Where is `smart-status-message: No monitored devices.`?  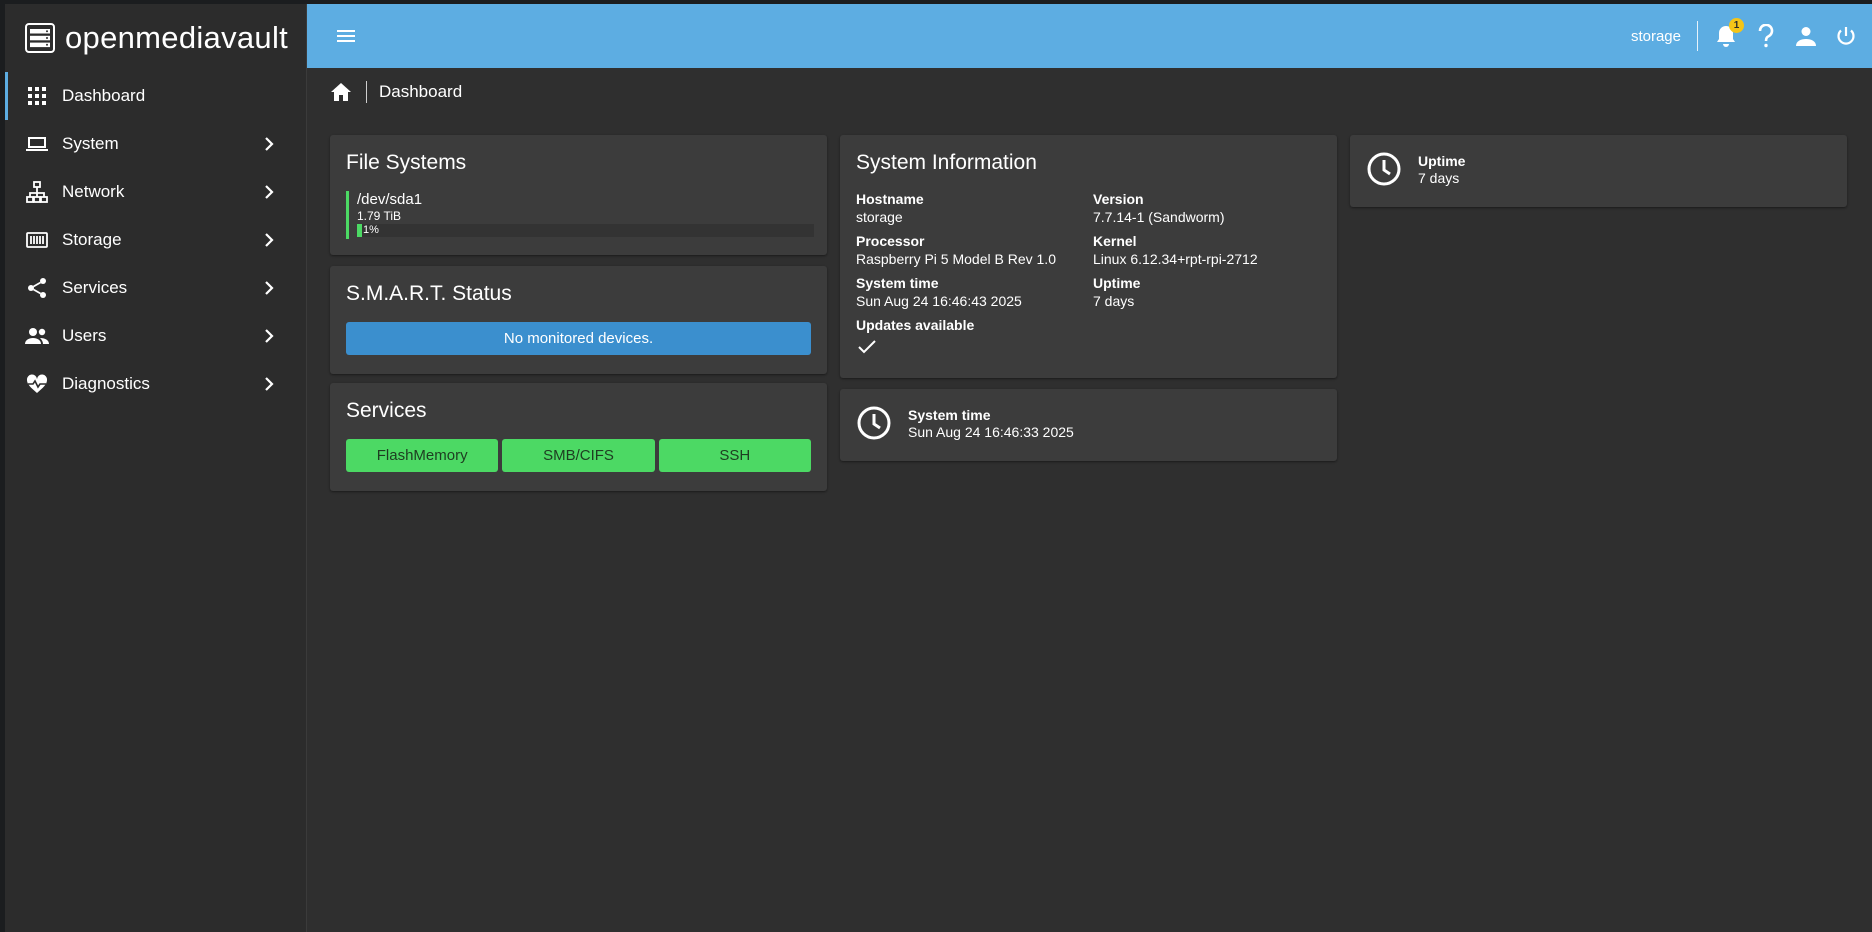
smart-status-message: No monitored devices. is located at coordinates (578, 338).